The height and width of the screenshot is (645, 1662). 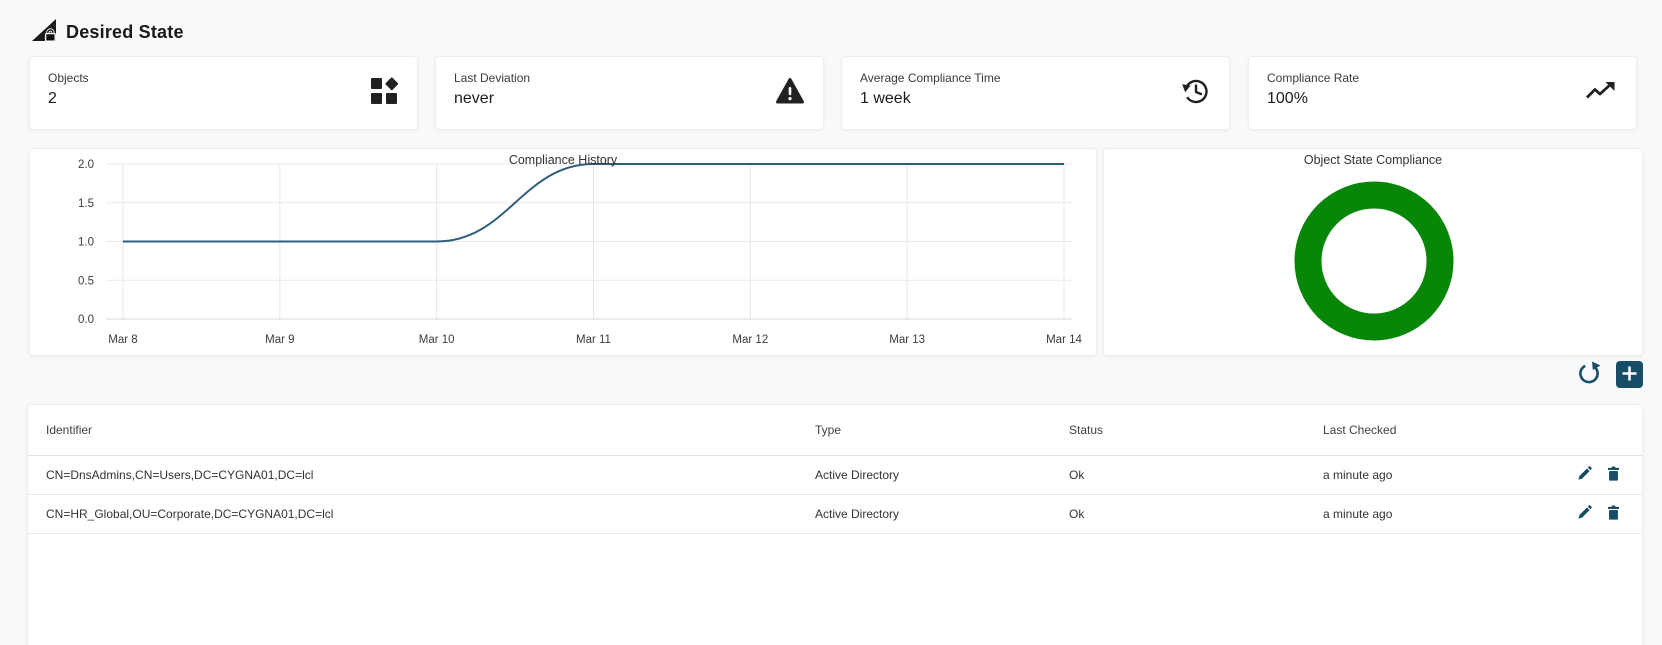 I want to click on x-axis-tick-label: Mar 8, so click(x=122, y=340).